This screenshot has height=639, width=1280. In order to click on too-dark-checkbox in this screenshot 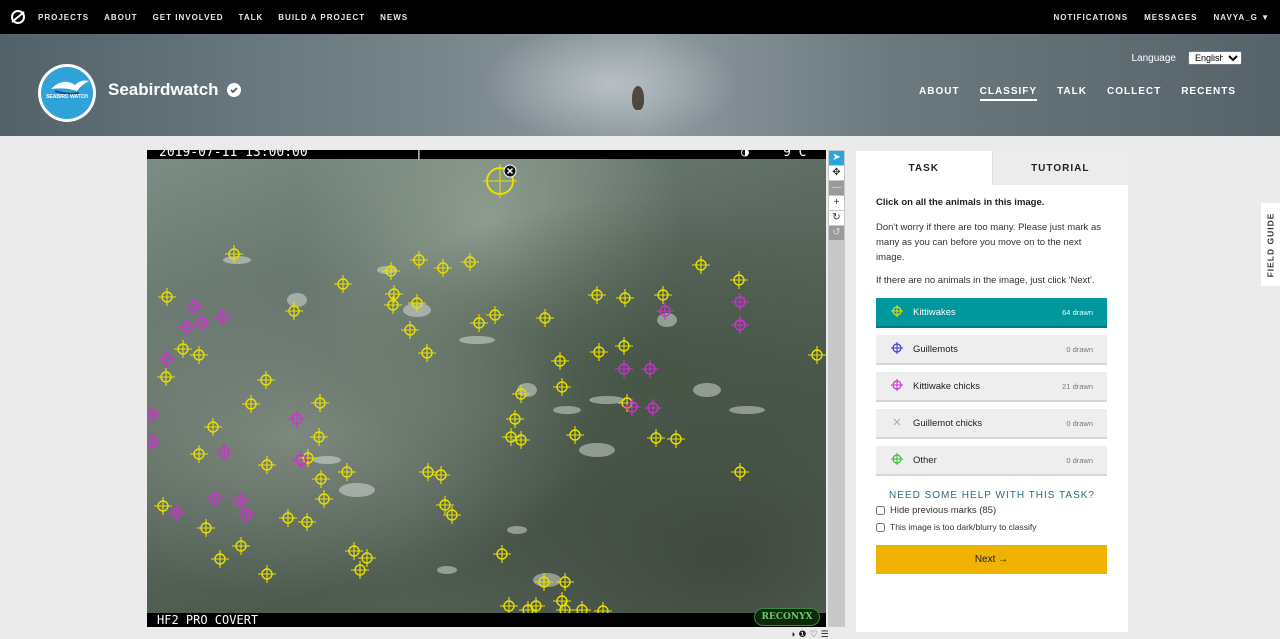, I will do `click(880, 527)`.